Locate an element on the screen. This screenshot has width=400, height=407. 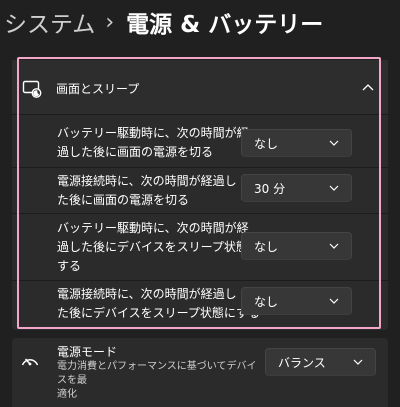
label-line: た後に画面の電源を切る is located at coordinates (123, 200).